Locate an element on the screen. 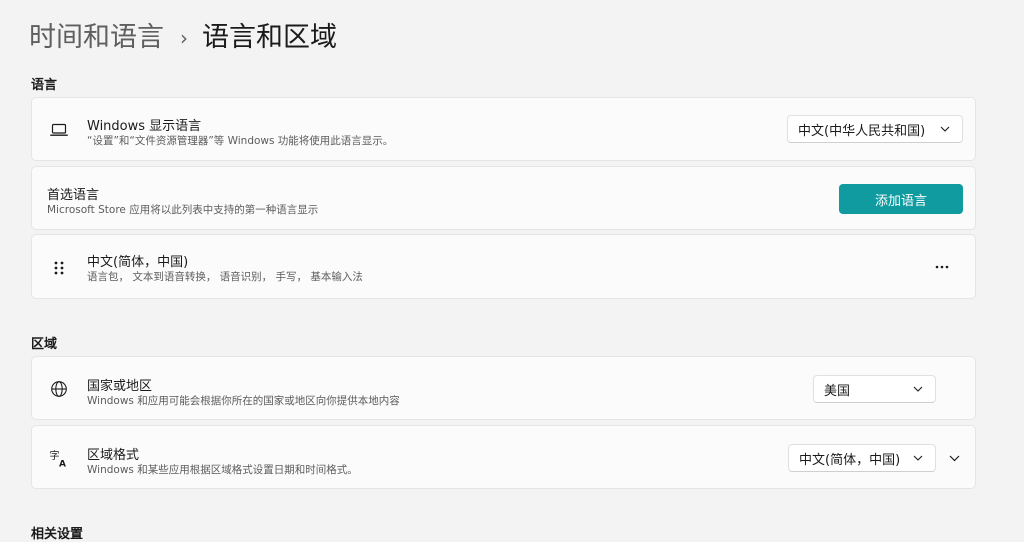 This screenshot has width=1024, height=542. country-region-dropdown: 美国 is located at coordinates (874, 389).